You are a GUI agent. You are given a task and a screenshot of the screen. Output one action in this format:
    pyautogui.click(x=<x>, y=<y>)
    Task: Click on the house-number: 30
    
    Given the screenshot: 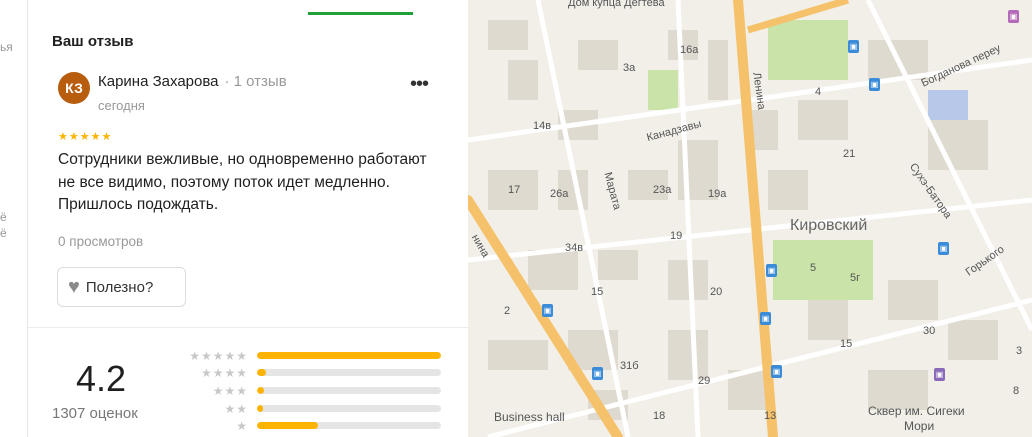 What is the action you would take?
    pyautogui.click(x=929, y=331)
    